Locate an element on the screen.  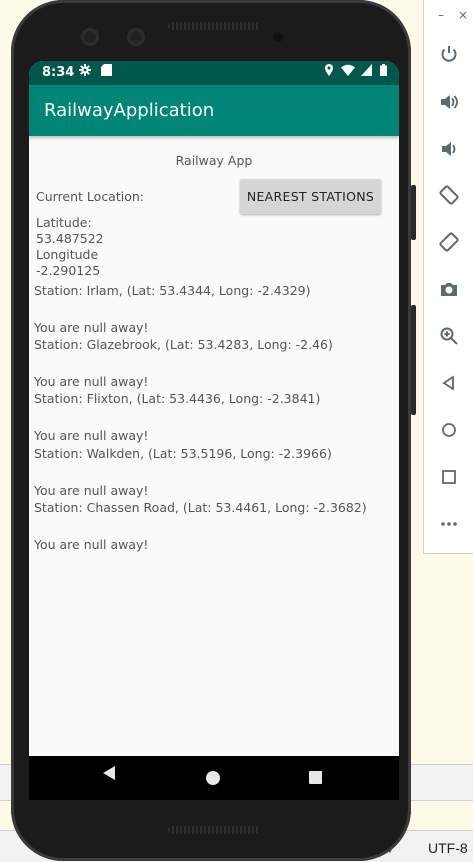
status-time: 8:34 is located at coordinates (58, 72).